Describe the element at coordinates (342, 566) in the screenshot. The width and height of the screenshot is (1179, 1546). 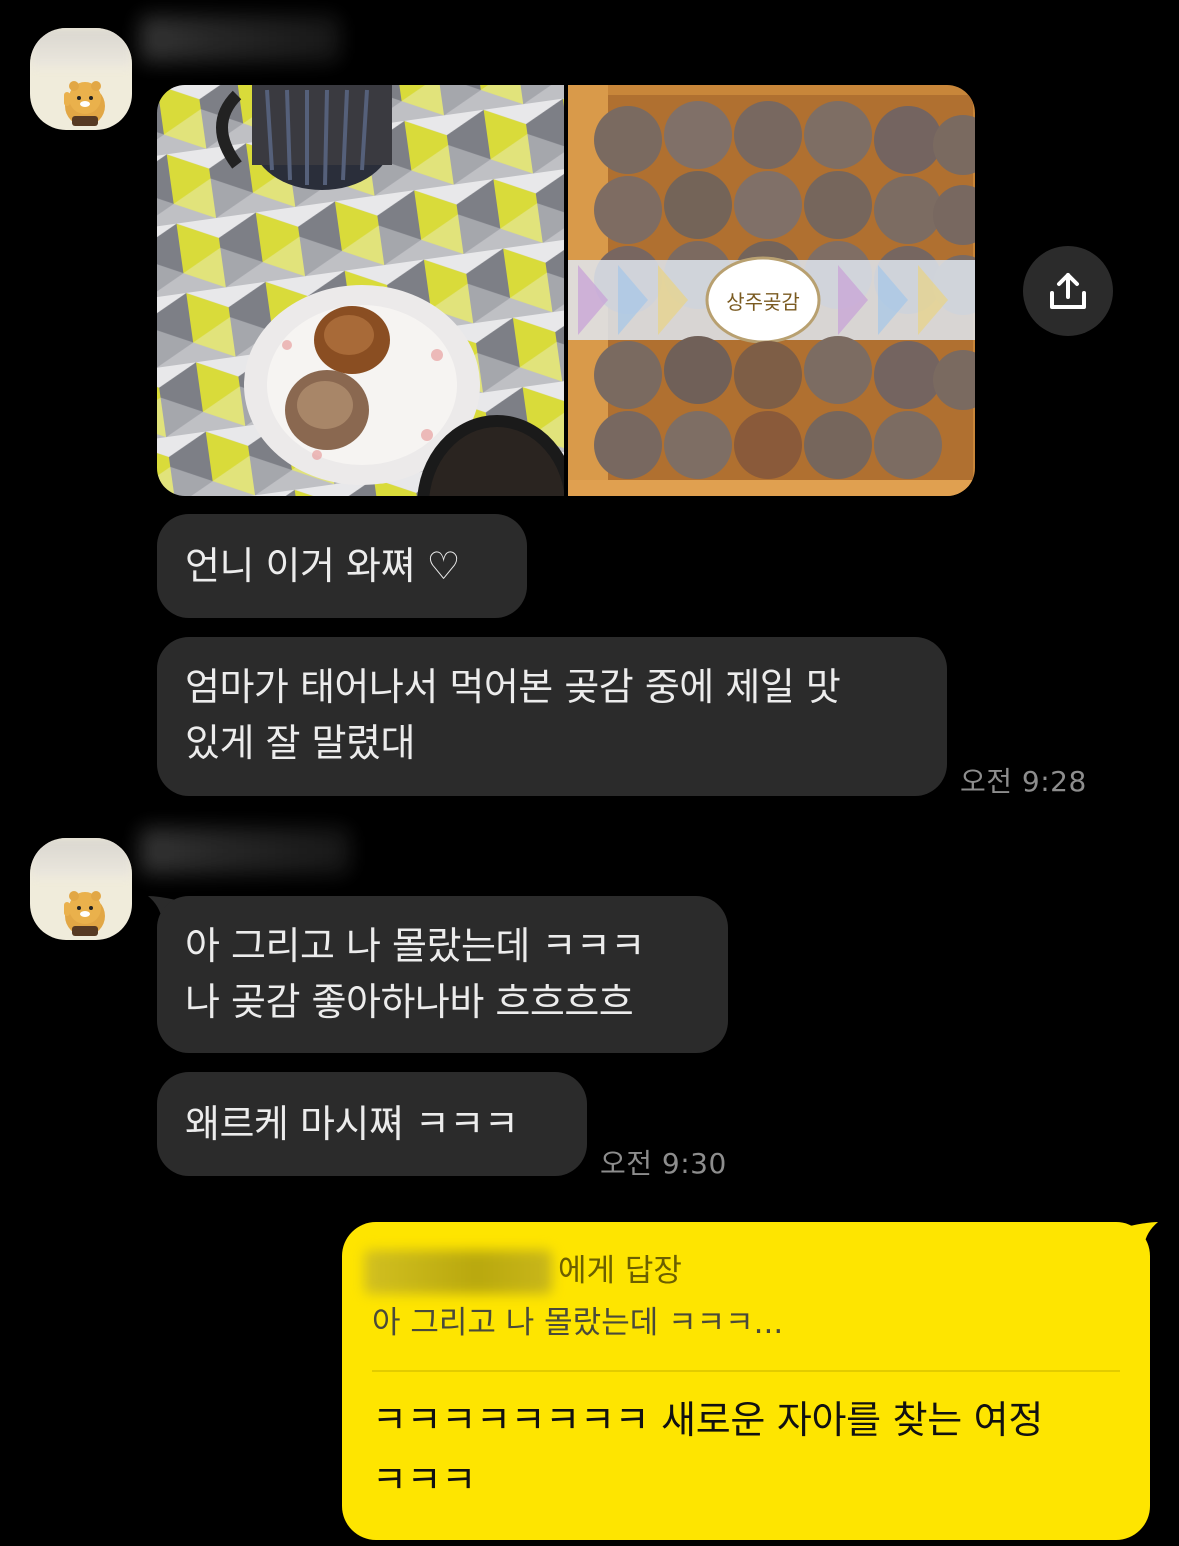
I see `message-bubble: 언니 이거 와쪄 ♡` at that location.